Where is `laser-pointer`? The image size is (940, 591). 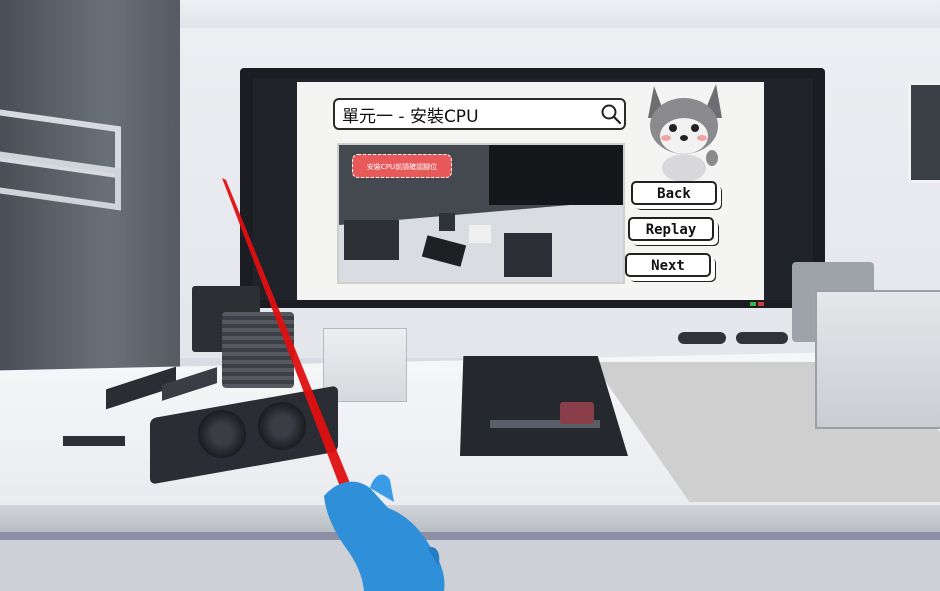
laser-pointer is located at coordinates (287, 335).